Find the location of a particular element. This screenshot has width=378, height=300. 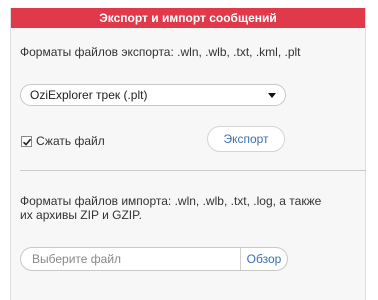

import-formats-text-line2: их архивы ZIP и GZIP. is located at coordinates (81, 215).